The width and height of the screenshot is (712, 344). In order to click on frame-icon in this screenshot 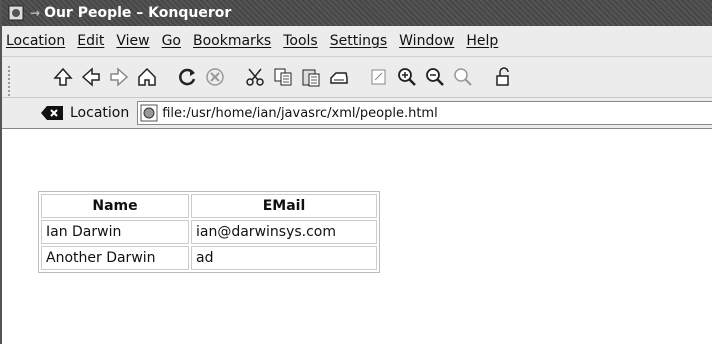, I will do `click(379, 77)`.